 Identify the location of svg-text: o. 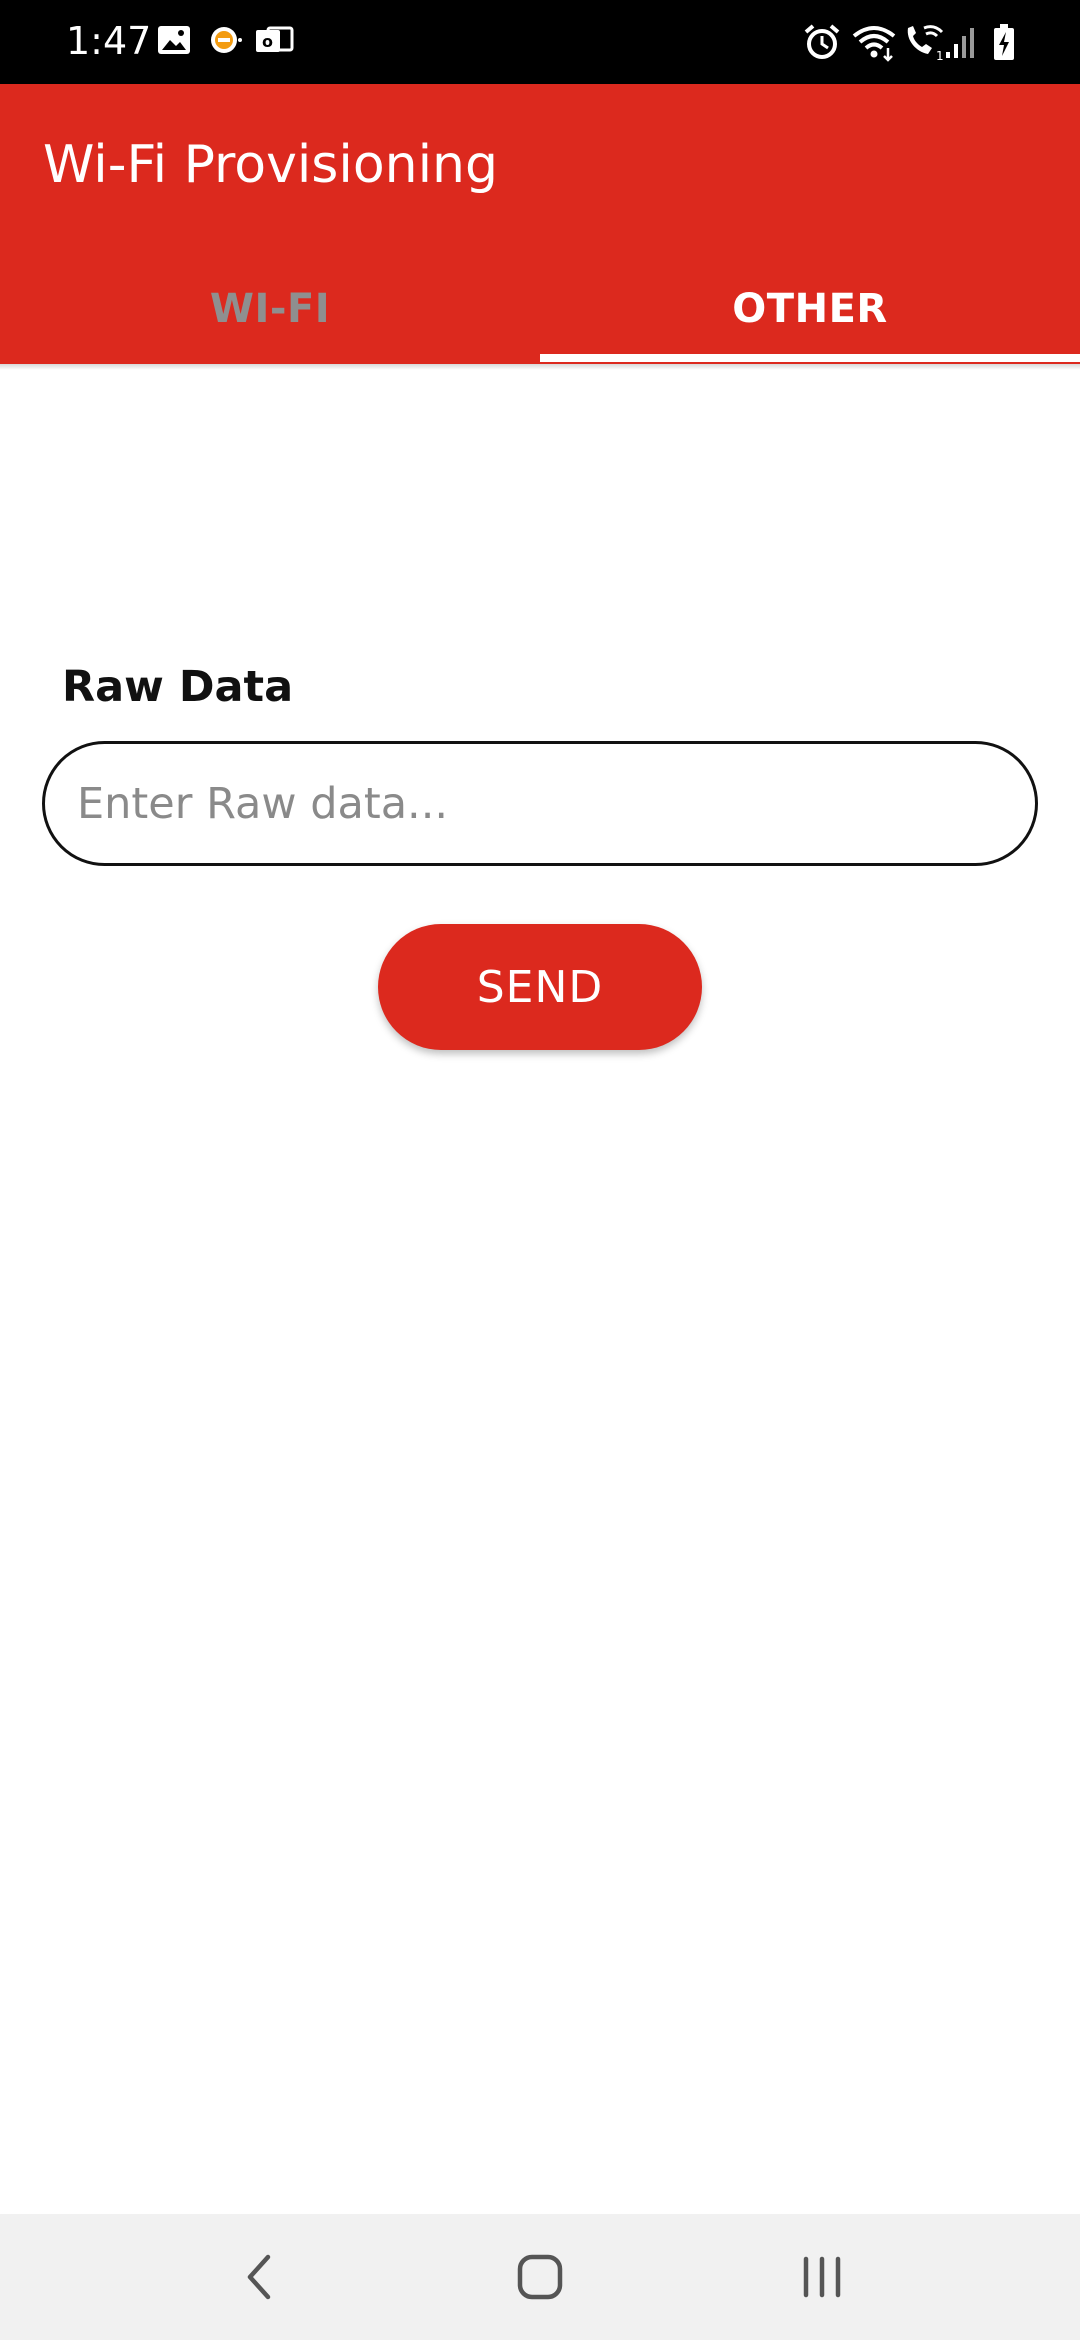
(267, 41).